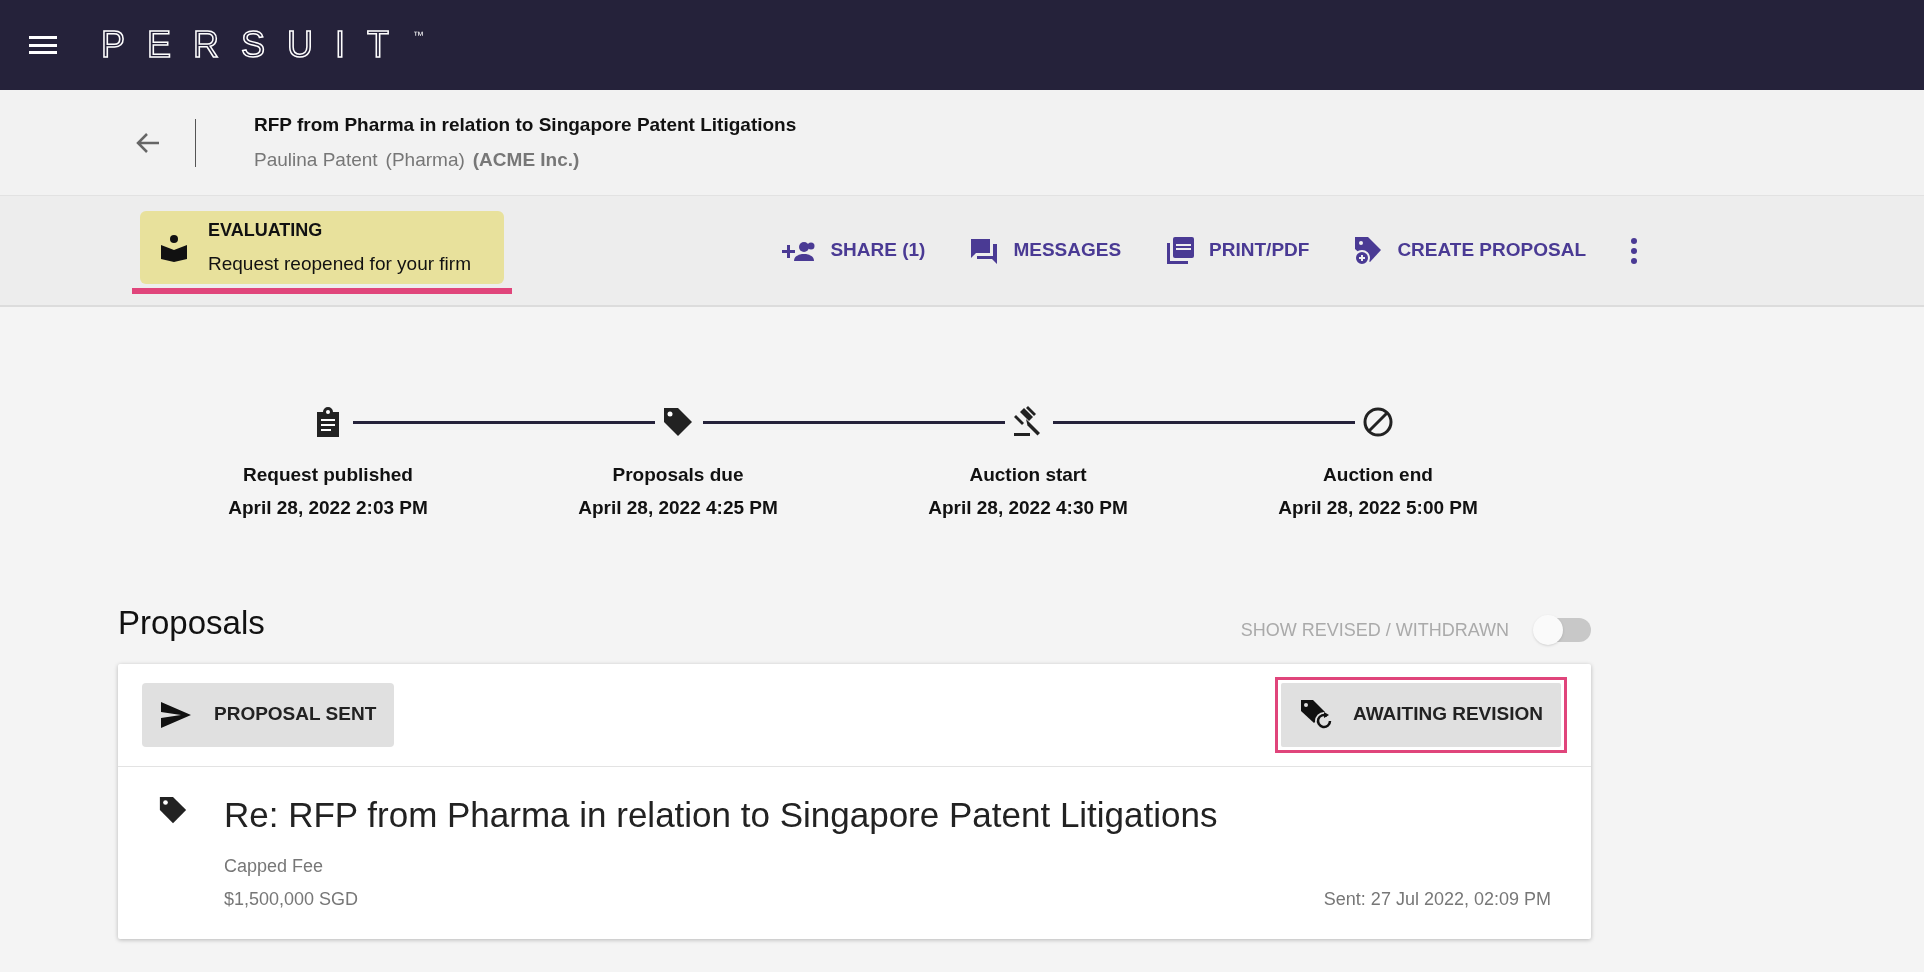 This screenshot has width=1924, height=972. I want to click on proposal-sent-badge: PROPOSAL SENT, so click(268, 714).